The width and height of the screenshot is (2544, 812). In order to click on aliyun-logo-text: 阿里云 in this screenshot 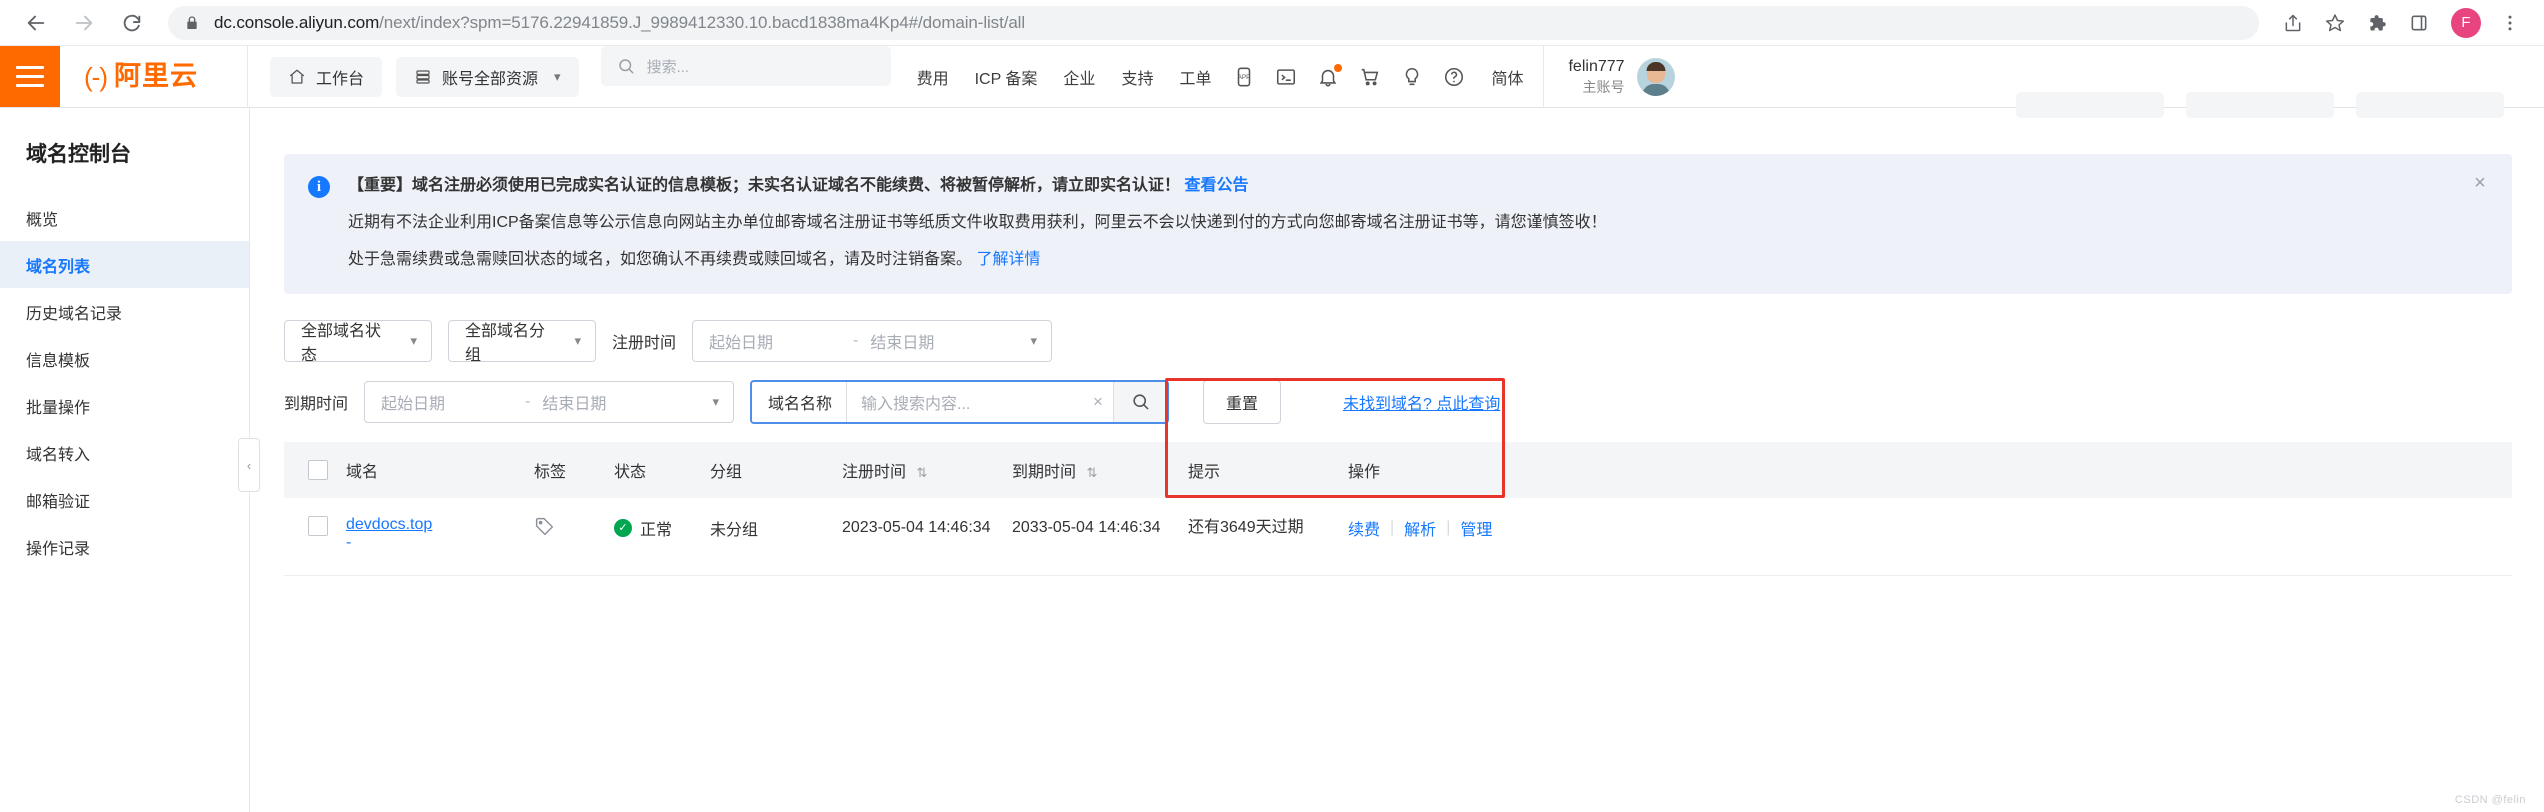, I will do `click(155, 76)`.